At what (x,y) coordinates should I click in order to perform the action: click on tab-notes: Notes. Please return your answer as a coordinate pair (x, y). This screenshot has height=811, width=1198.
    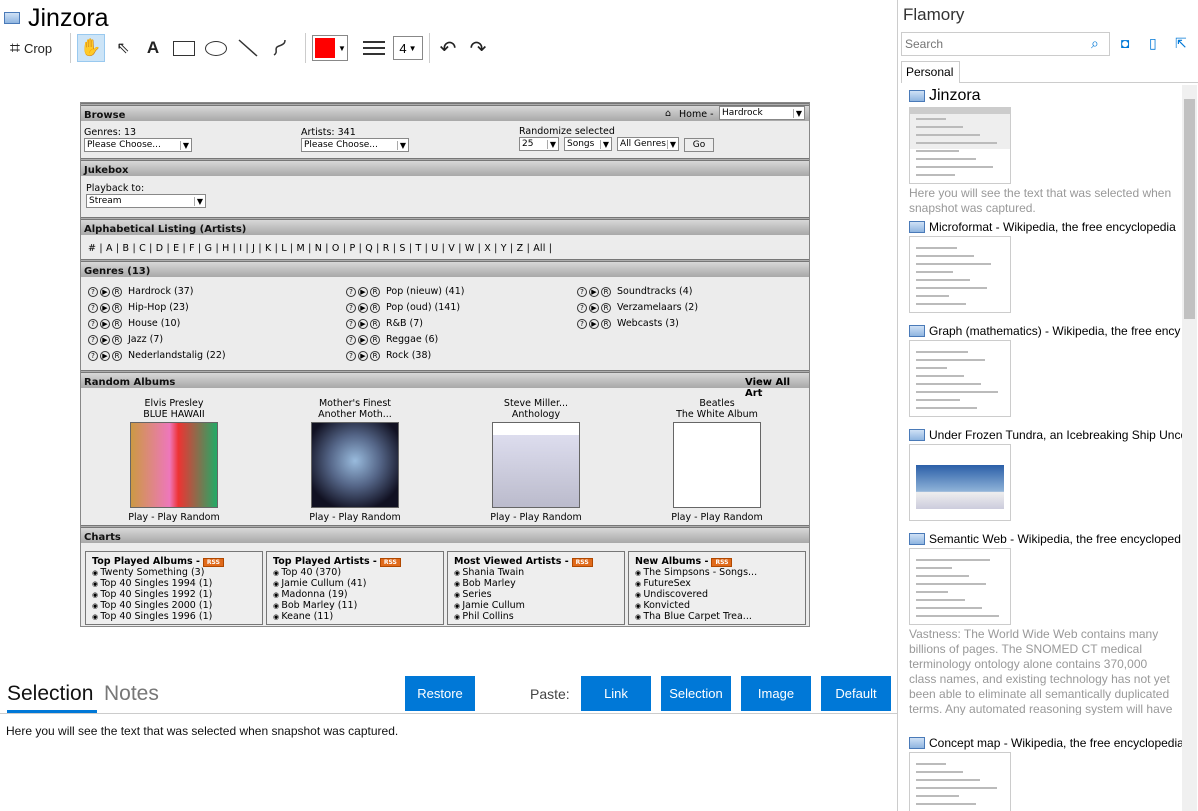
    Looking at the image, I should click on (131, 694).